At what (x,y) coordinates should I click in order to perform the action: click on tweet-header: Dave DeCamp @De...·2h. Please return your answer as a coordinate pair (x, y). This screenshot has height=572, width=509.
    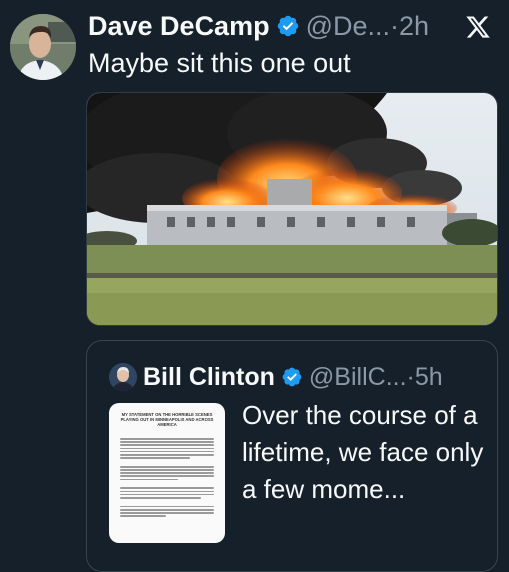
    Looking at the image, I should click on (258, 26).